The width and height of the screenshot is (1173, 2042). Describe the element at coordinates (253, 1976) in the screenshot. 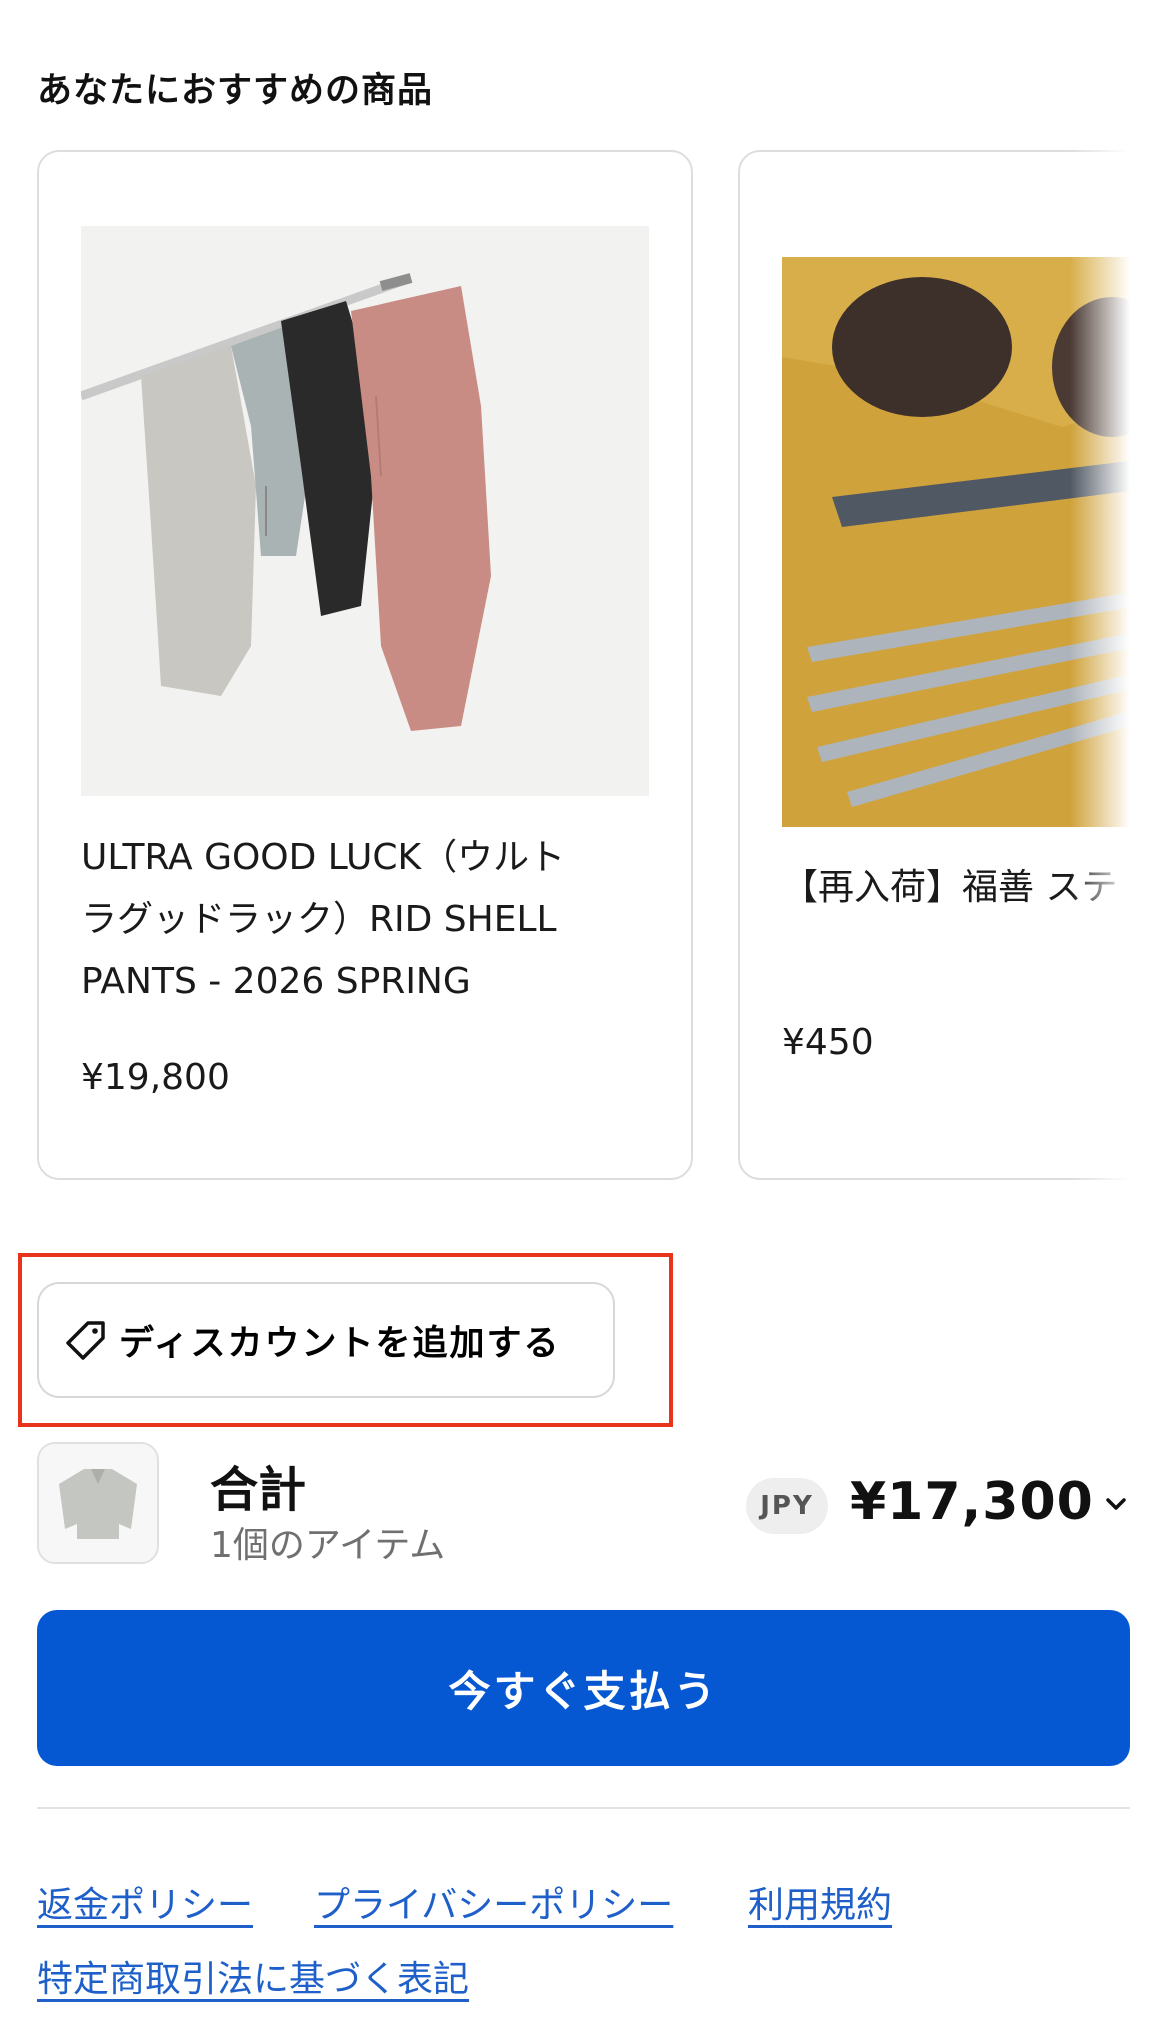

I see `legal-notice-link: 特定商取引法に基づく表記` at that location.